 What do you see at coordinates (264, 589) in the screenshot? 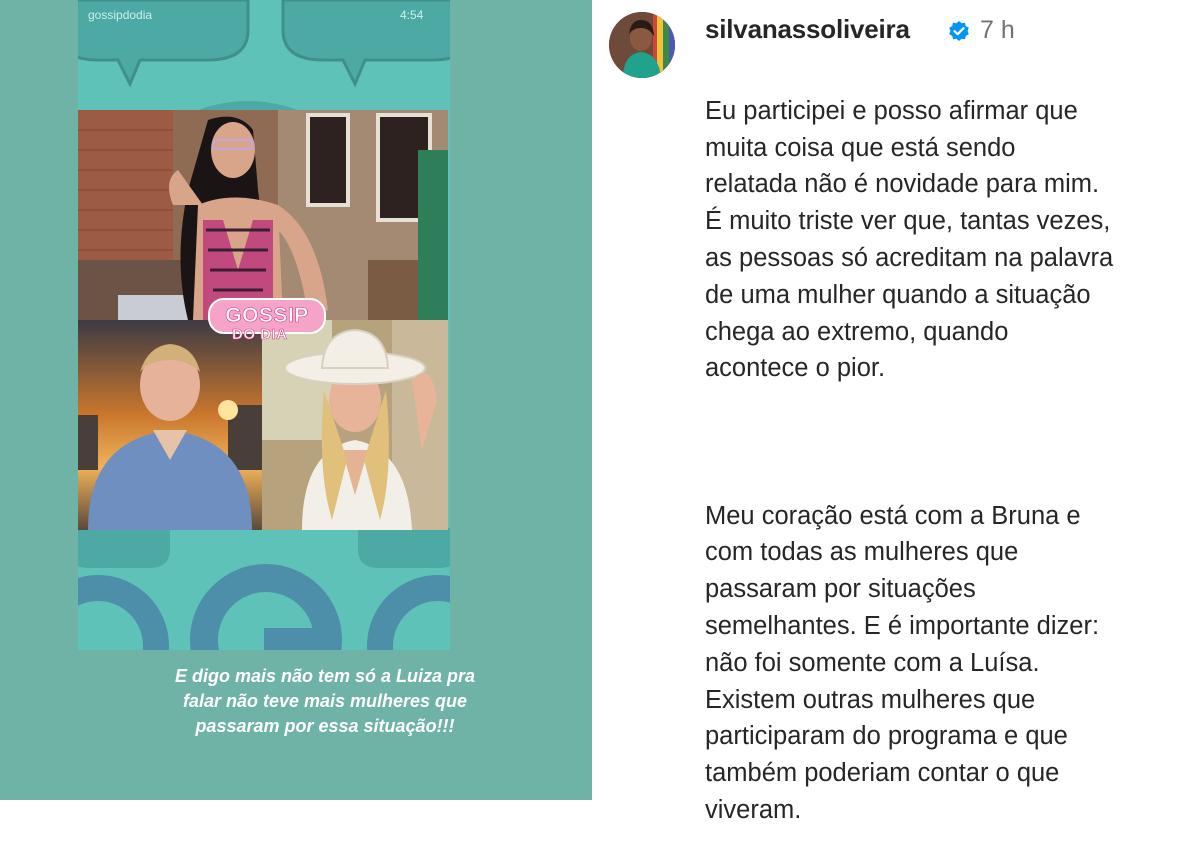
I see `g-letter-pattern` at bounding box center [264, 589].